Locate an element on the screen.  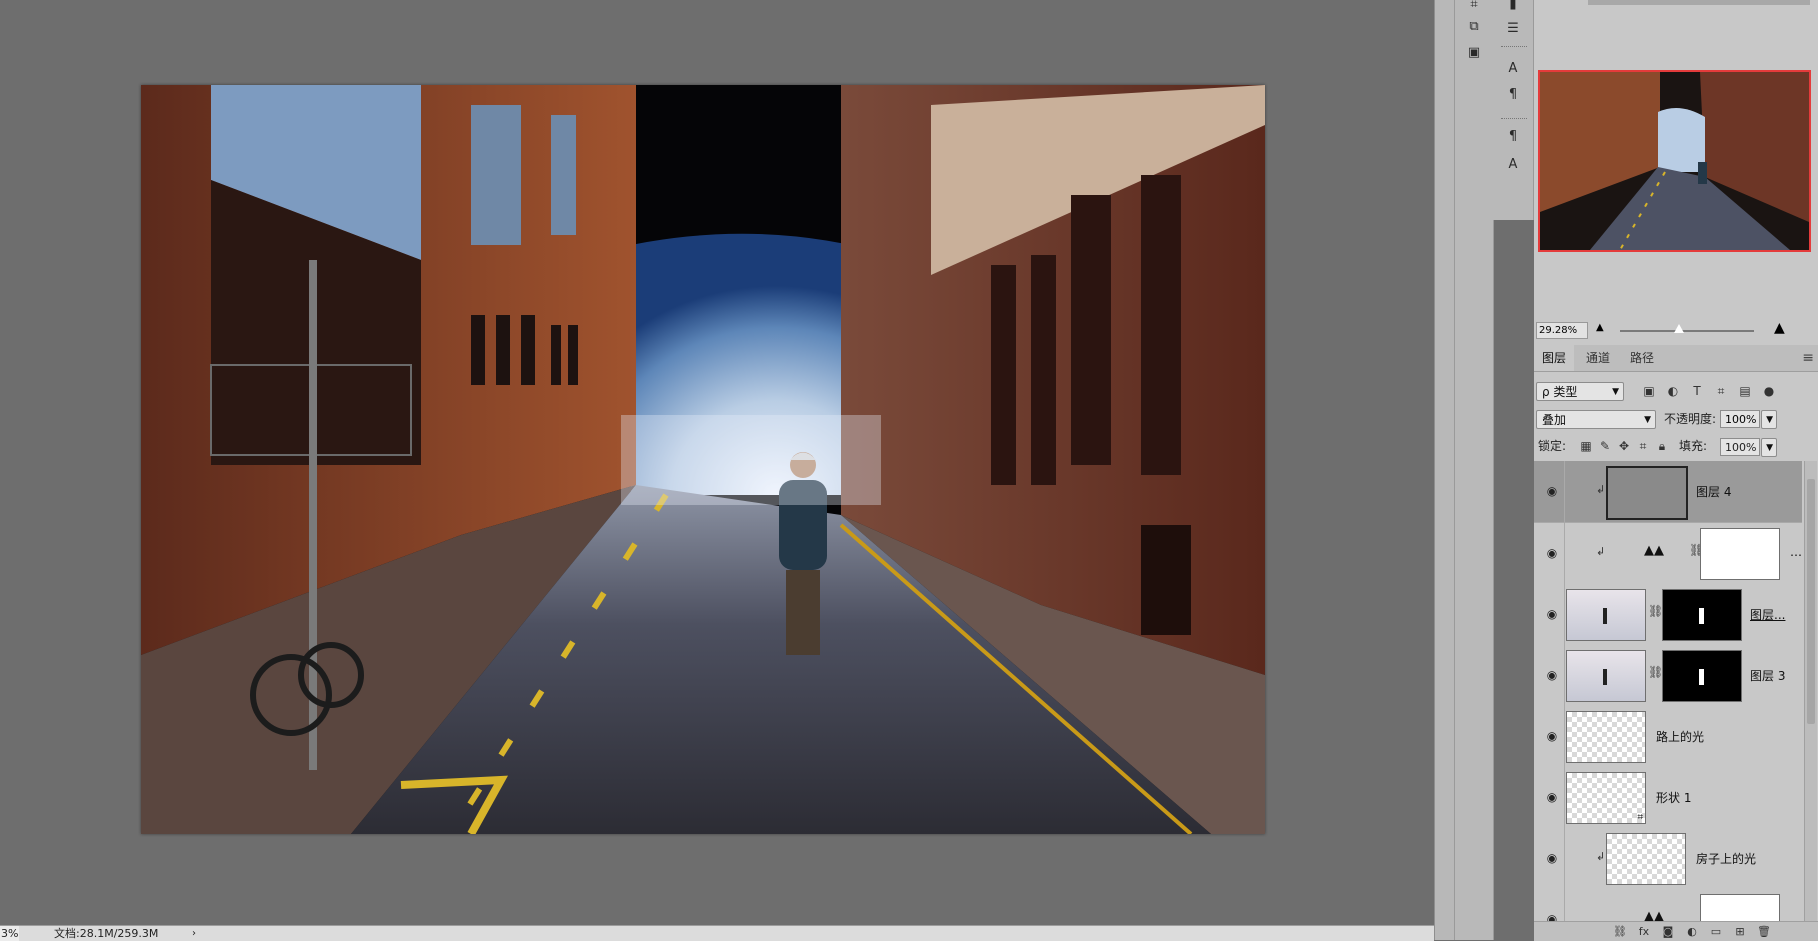
zoom-in-icon: ▲ is located at coordinates (1779, 328).